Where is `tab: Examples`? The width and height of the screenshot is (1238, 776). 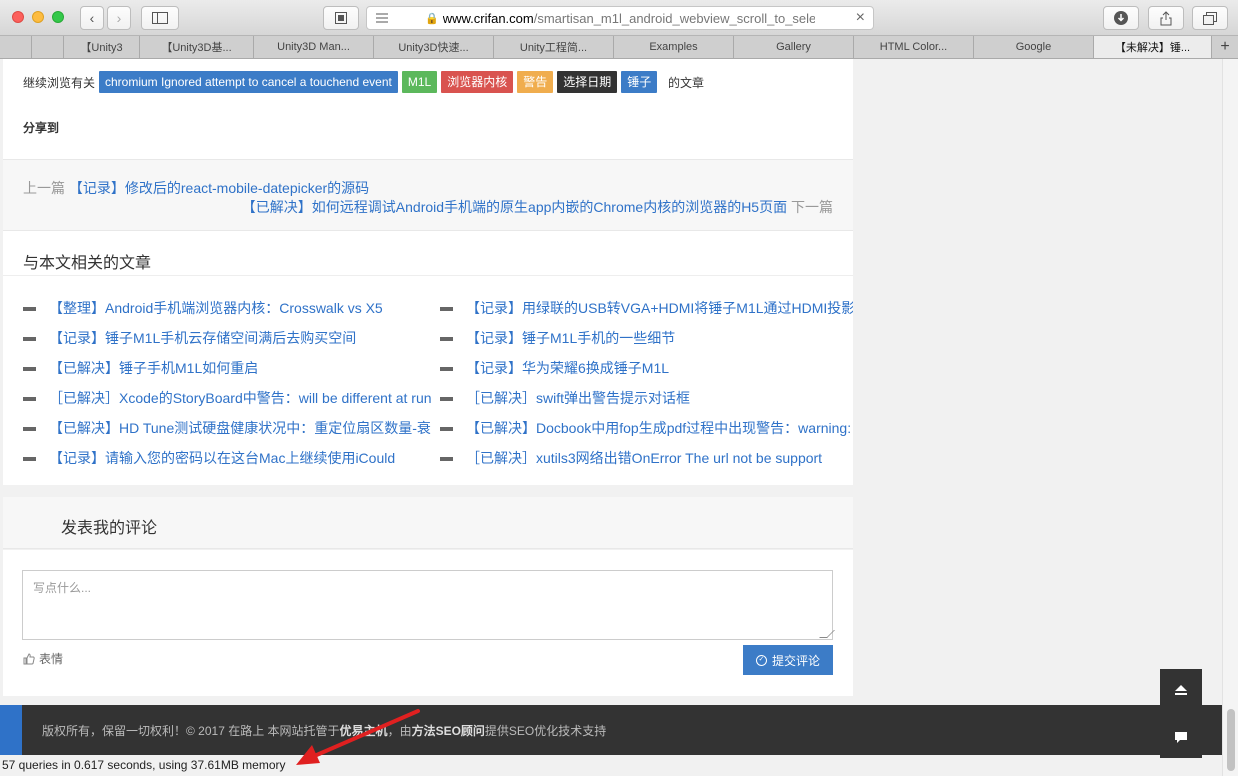
tab: Examples is located at coordinates (674, 47).